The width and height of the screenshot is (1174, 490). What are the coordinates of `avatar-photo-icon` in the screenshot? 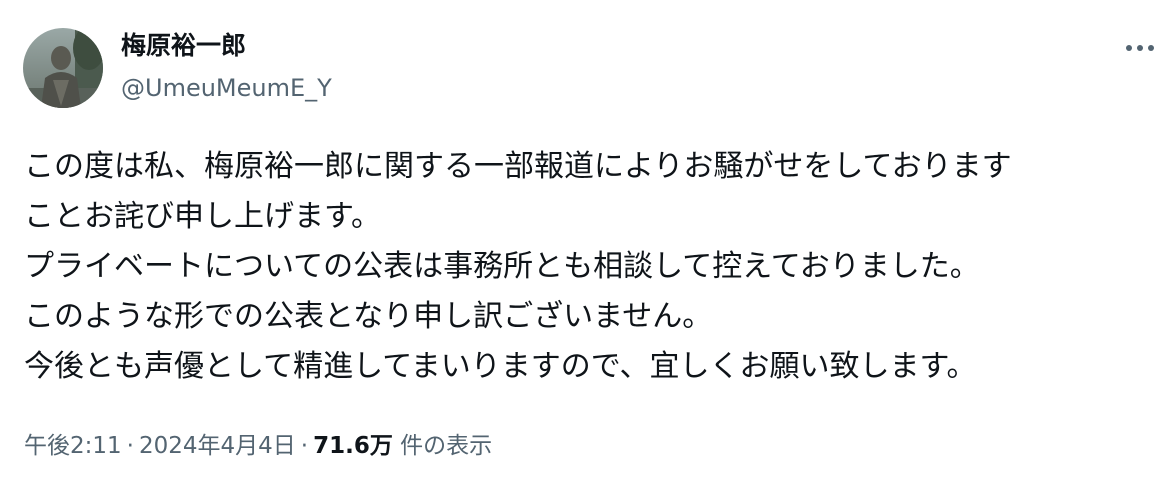 It's located at (63, 68).